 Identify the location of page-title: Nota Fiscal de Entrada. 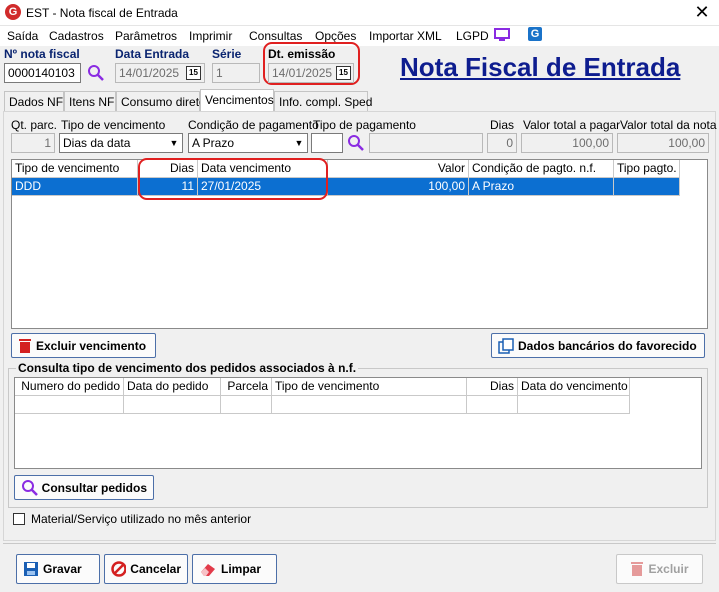
(540, 67).